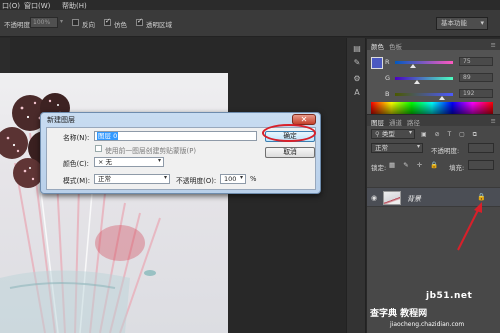 This screenshot has width=500, height=333. Describe the element at coordinates (175, 136) in the screenshot. I see `layer-name-input: 图层 0` at that location.